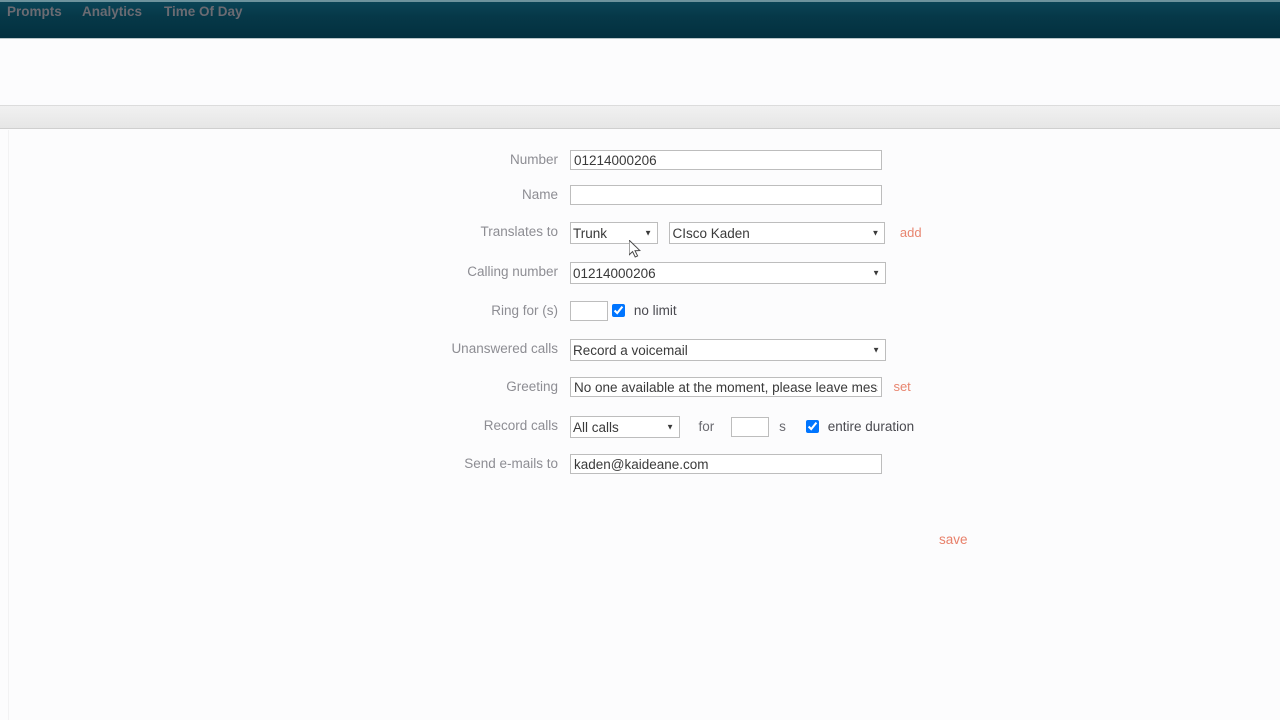 This screenshot has width=1280, height=720. What do you see at coordinates (782, 426) in the screenshot?
I see `seconds-unit-label: s` at bounding box center [782, 426].